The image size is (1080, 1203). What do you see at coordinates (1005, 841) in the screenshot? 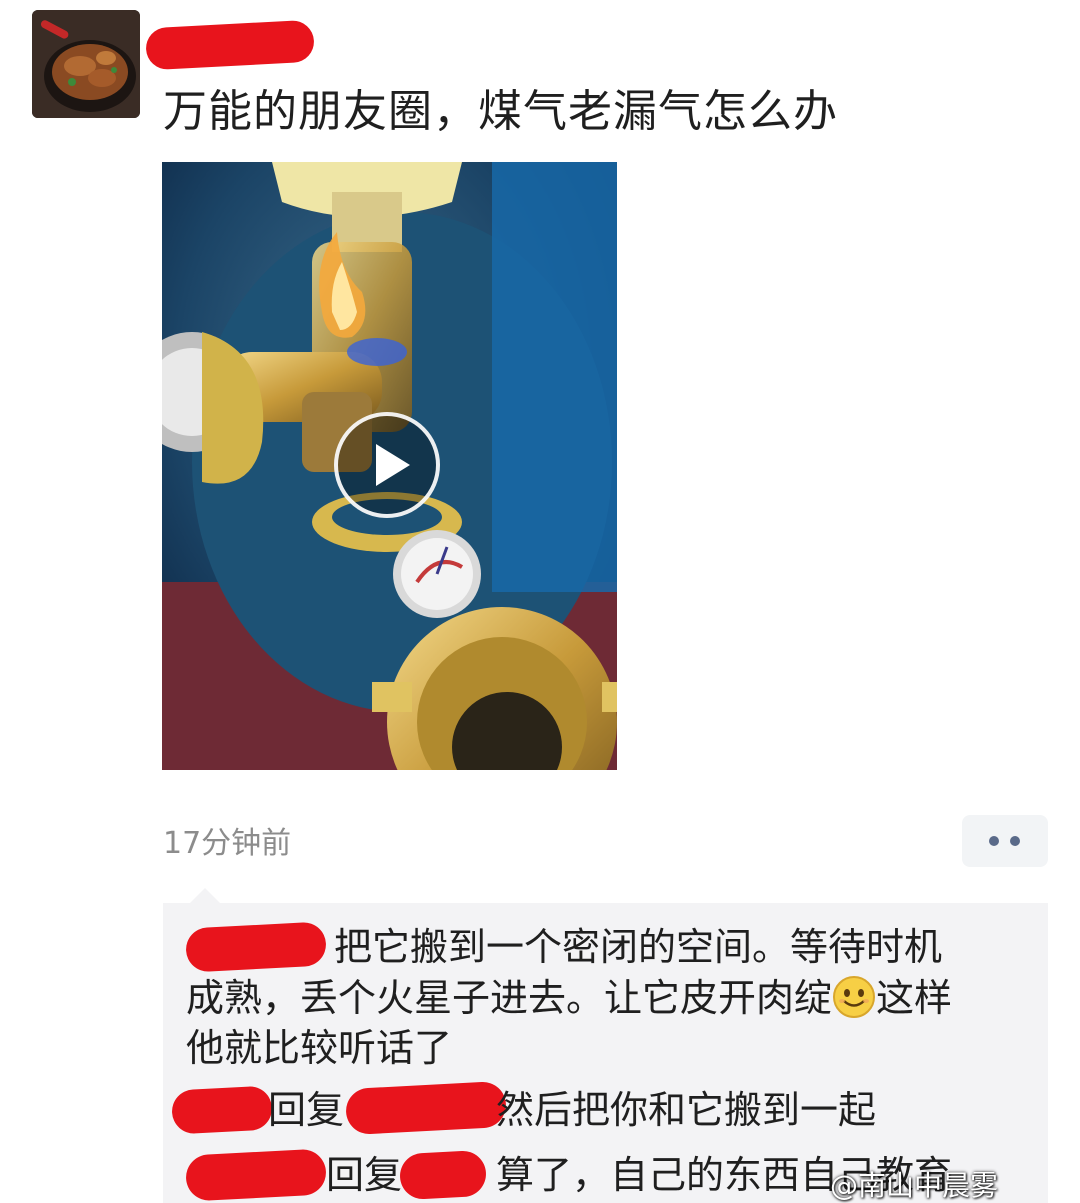
I see `more-dots-icon` at bounding box center [1005, 841].